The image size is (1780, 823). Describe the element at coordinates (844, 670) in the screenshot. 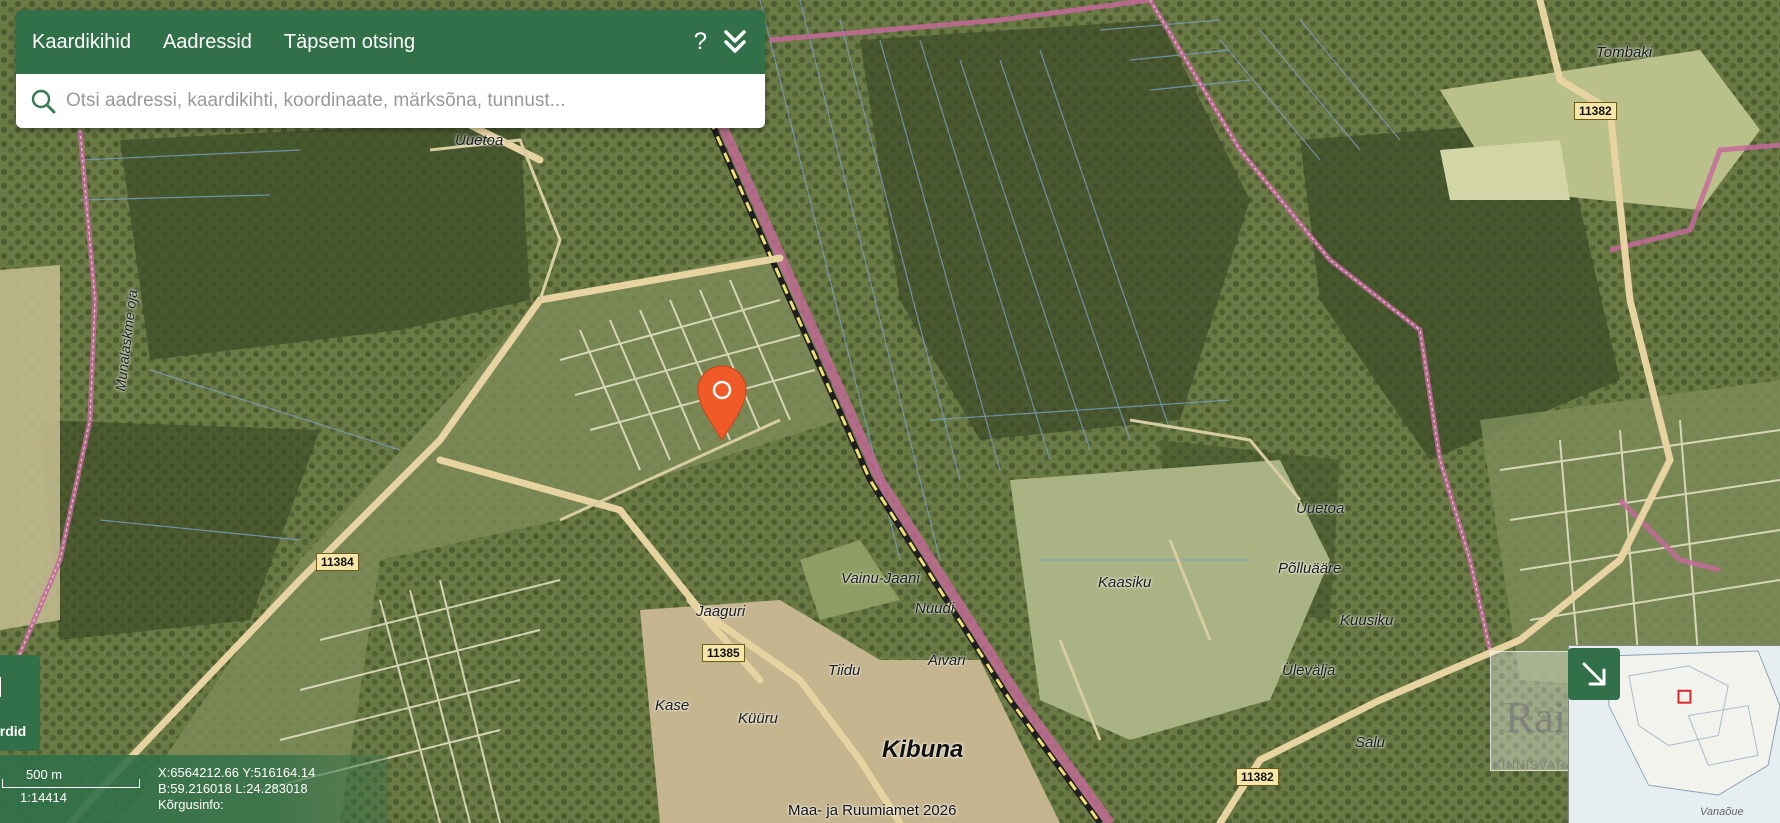

I see `place-label: Tiidu` at that location.